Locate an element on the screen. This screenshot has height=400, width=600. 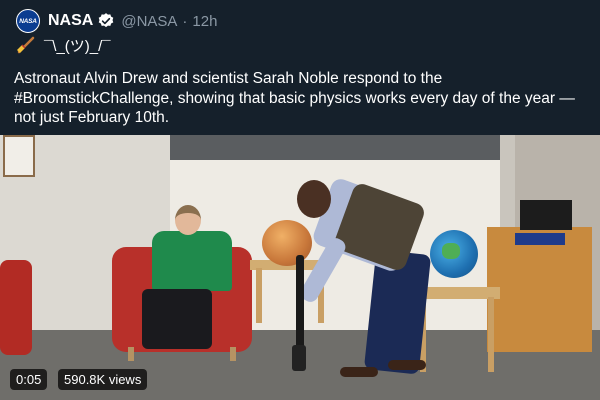
tweet-header: NASA NASA @NASA · 12h is located at coordinates (116, 21).